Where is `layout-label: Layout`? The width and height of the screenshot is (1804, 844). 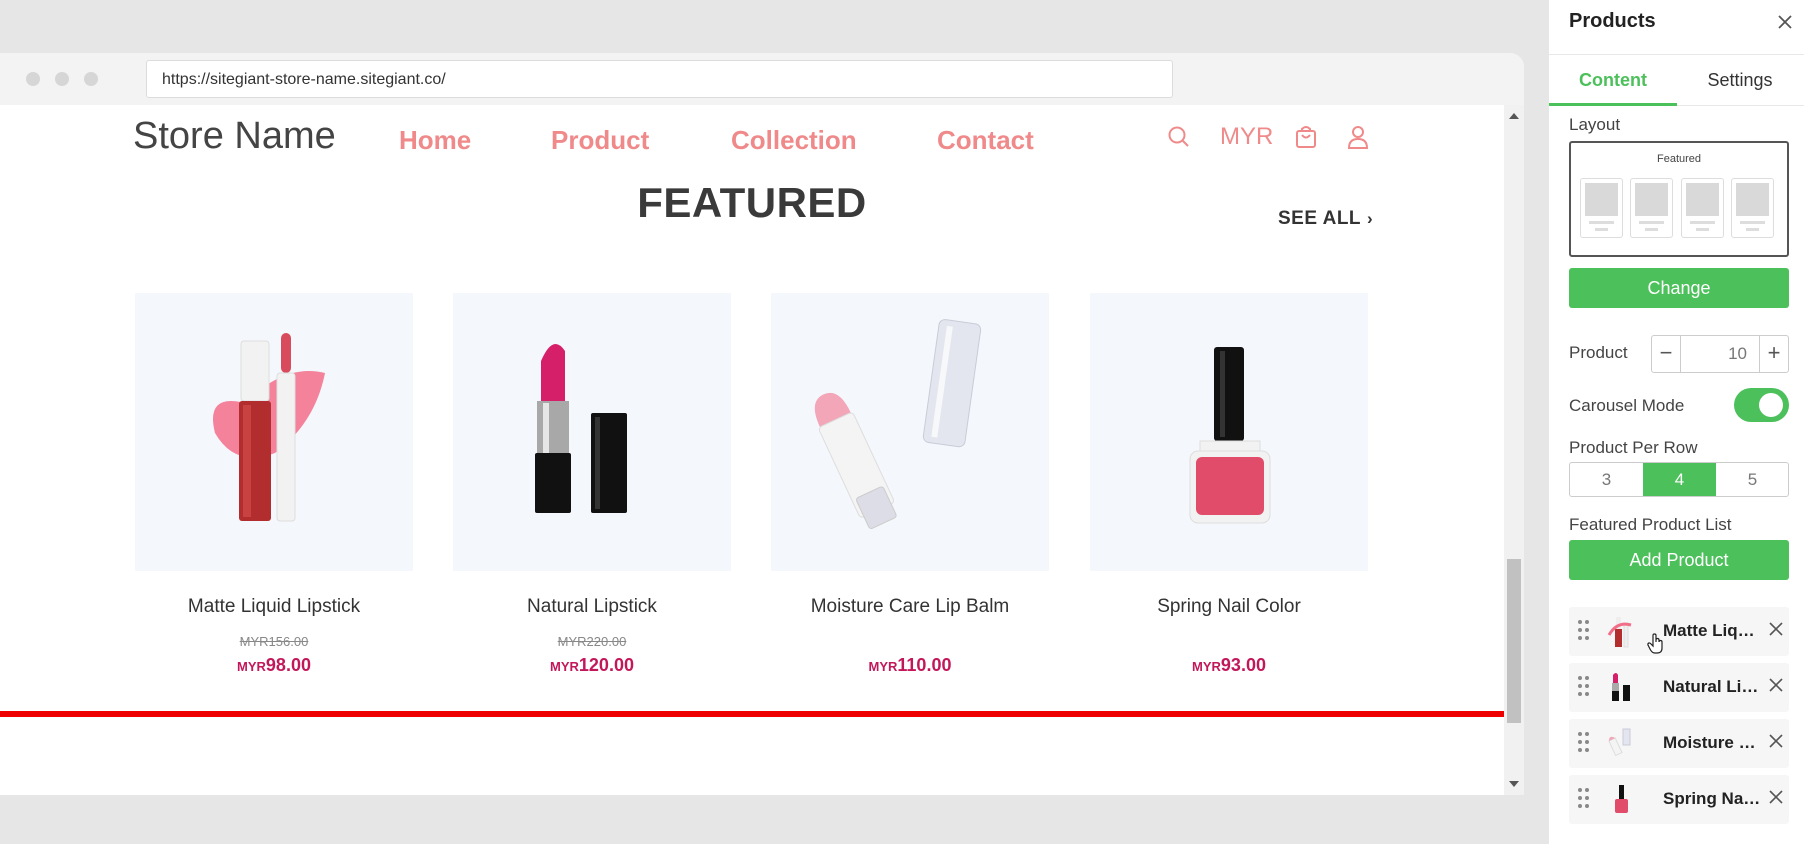 layout-label: Layout is located at coordinates (1595, 124).